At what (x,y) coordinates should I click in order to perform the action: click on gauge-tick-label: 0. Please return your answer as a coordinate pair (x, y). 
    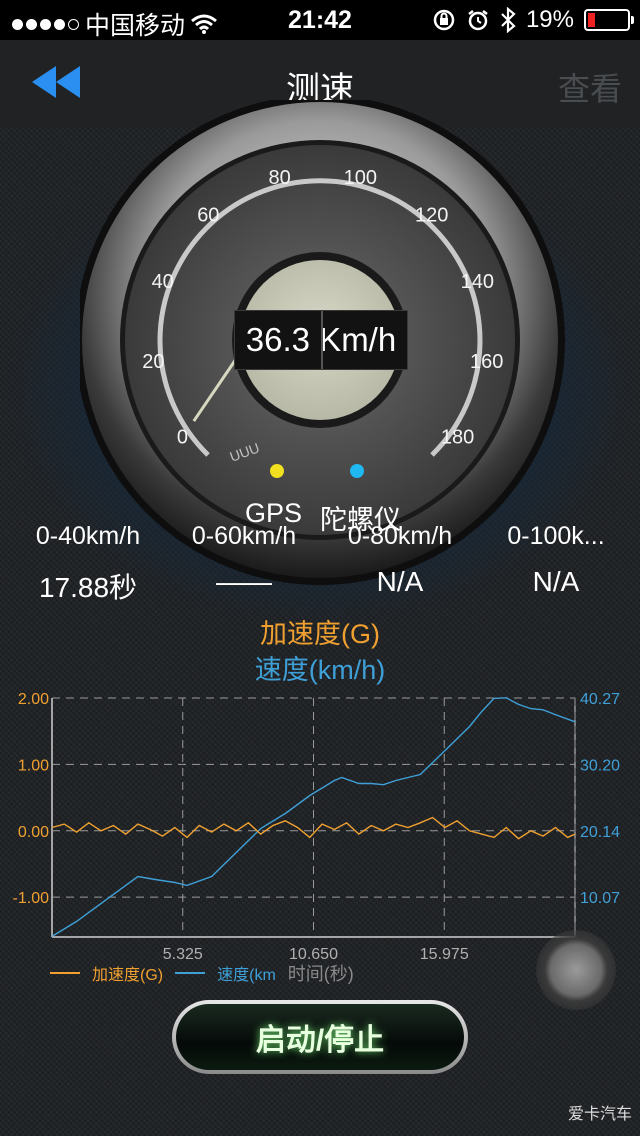
    Looking at the image, I should click on (182, 437).